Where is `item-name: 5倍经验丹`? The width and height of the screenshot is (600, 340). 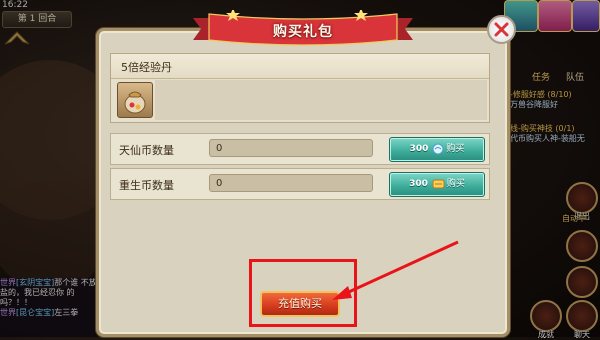 item-name: 5倍经验丹 is located at coordinates (146, 67).